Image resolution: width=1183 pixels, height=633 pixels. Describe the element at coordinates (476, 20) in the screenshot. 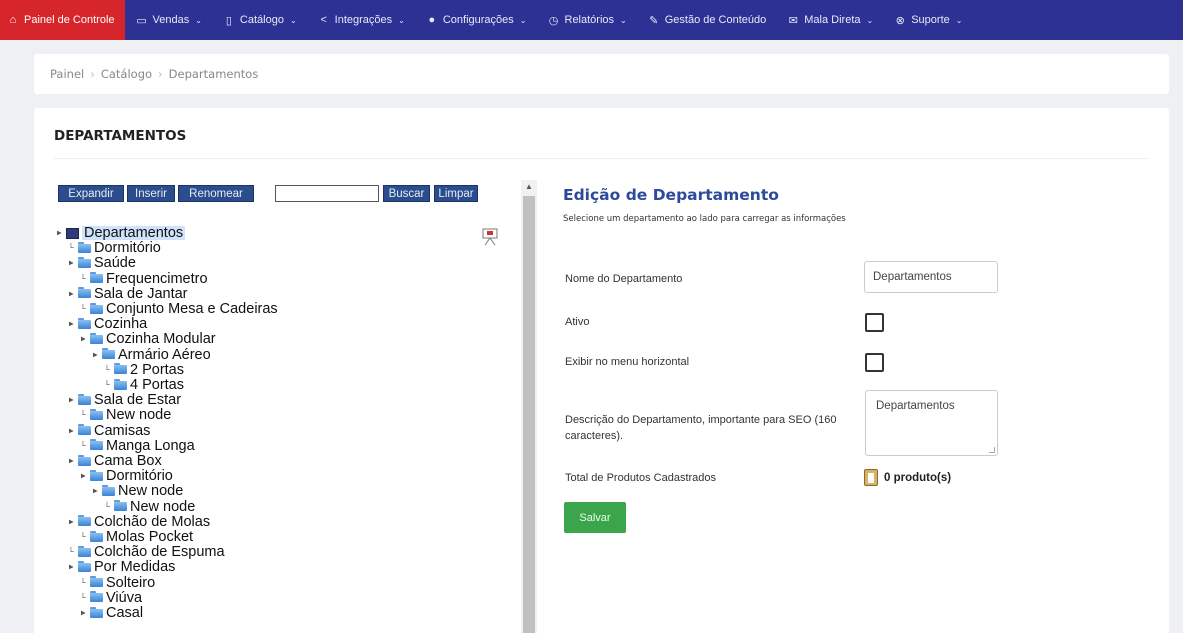

I see `nav-item-configura-es: ● Configurações ⌄` at that location.